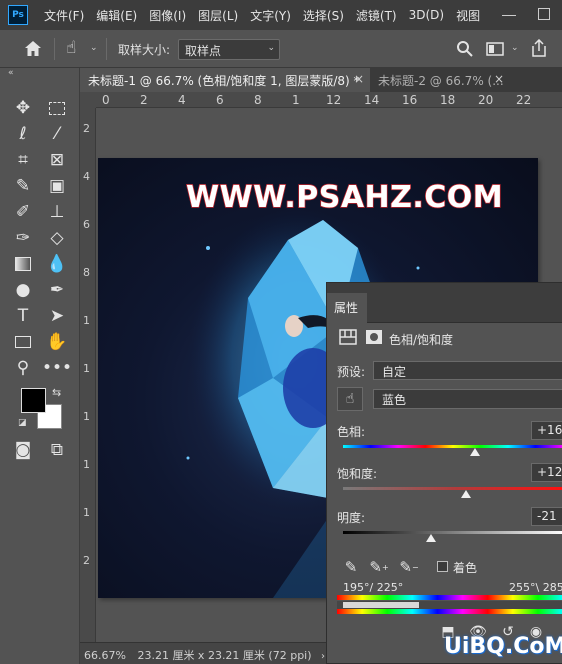 The width and height of the screenshot is (562, 664). Describe the element at coordinates (22, 423) in the screenshot. I see `default-colors-icon: ◪` at that location.